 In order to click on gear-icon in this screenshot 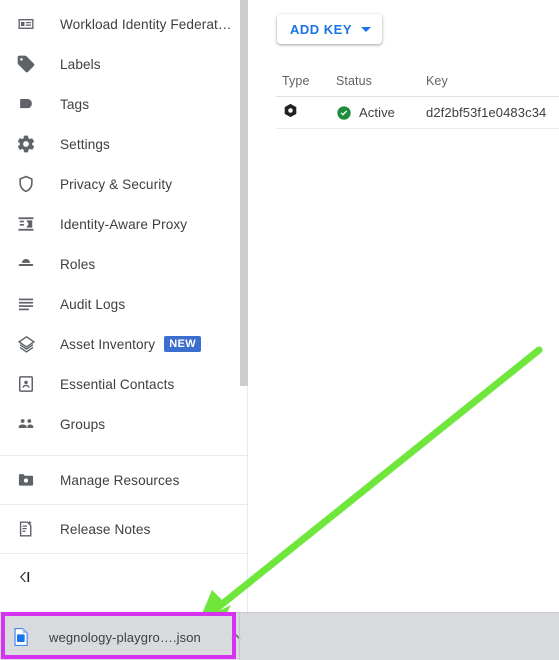, I will do `click(26, 144)`.